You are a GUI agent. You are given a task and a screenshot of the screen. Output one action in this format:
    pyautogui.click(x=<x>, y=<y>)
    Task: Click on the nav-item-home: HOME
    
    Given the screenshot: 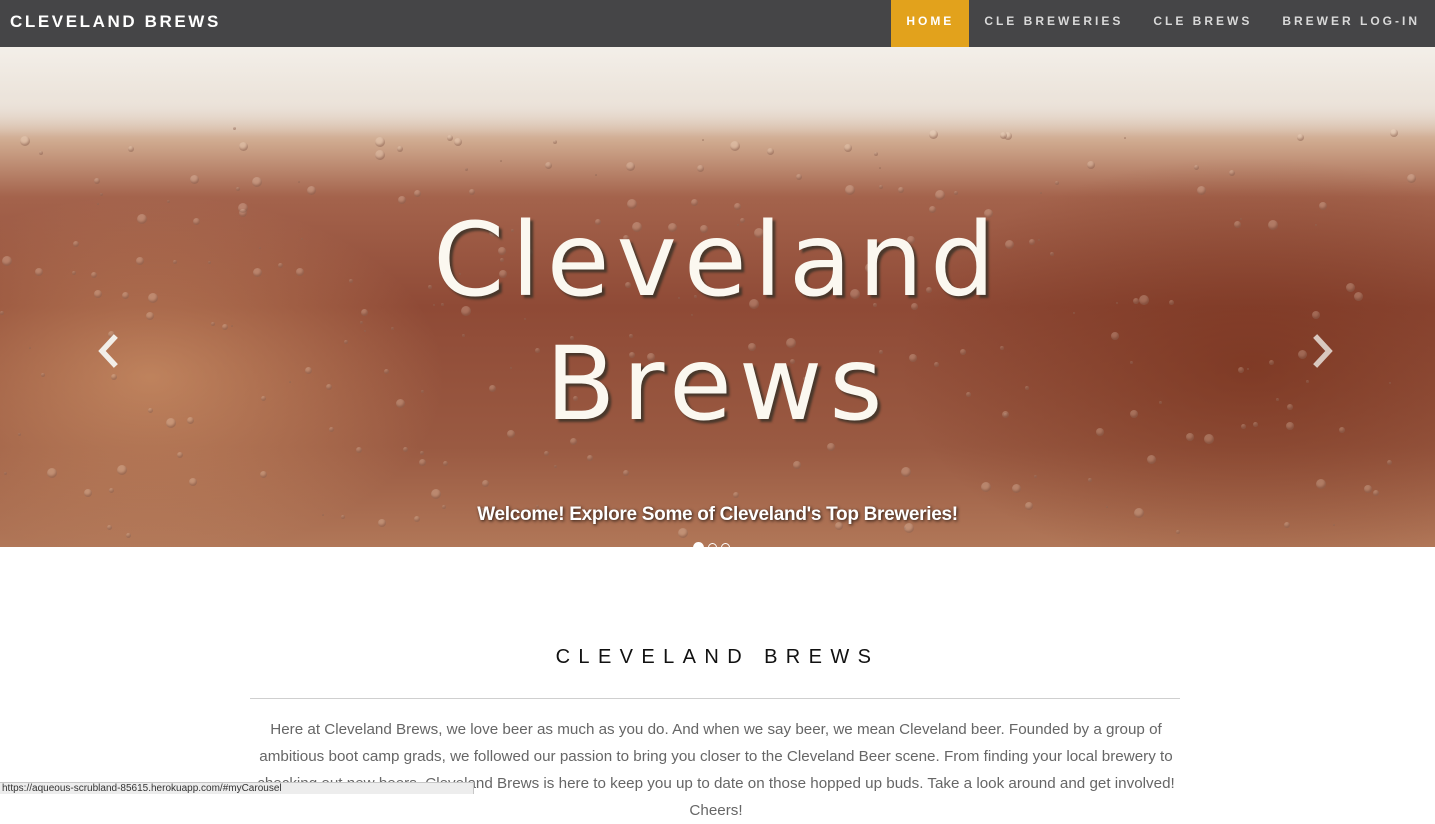 What is the action you would take?
    pyautogui.click(x=930, y=23)
    